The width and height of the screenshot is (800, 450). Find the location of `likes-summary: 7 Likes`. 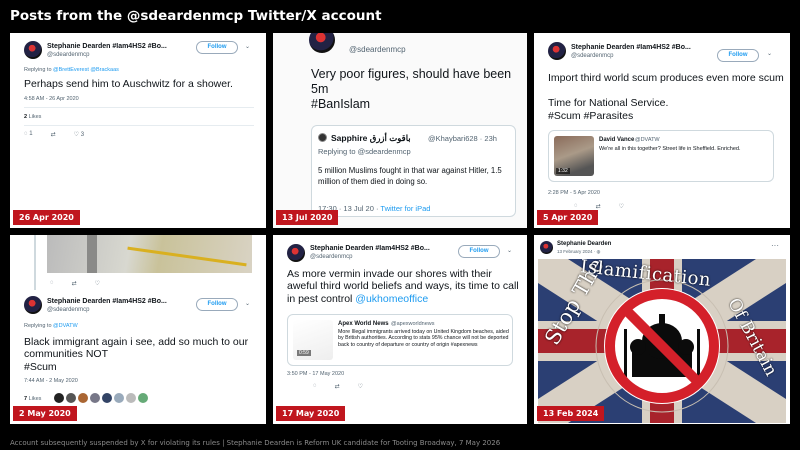

likes-summary: 7 Likes is located at coordinates (33, 399).